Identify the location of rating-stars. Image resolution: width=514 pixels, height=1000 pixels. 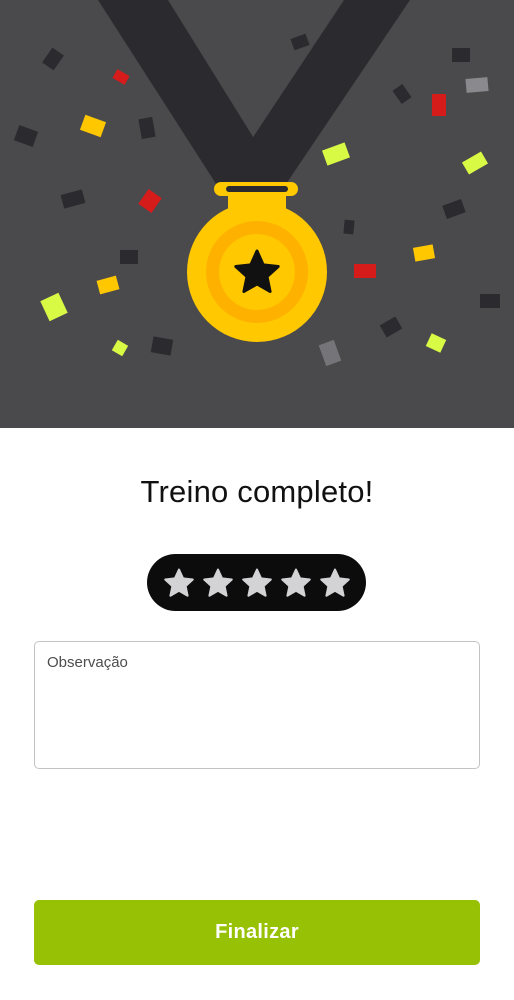
(256, 582).